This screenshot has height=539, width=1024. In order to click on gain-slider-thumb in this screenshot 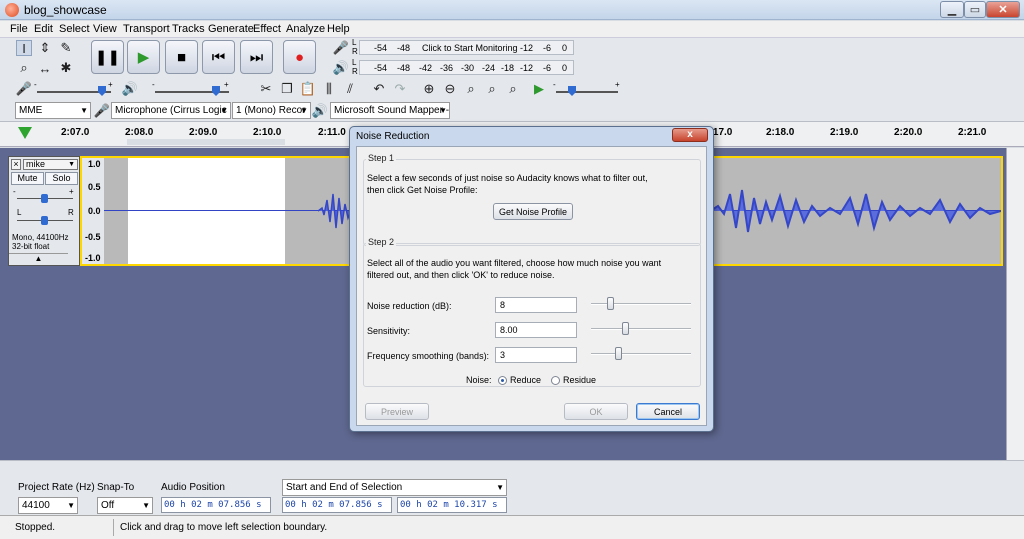, I will do `click(44, 198)`.